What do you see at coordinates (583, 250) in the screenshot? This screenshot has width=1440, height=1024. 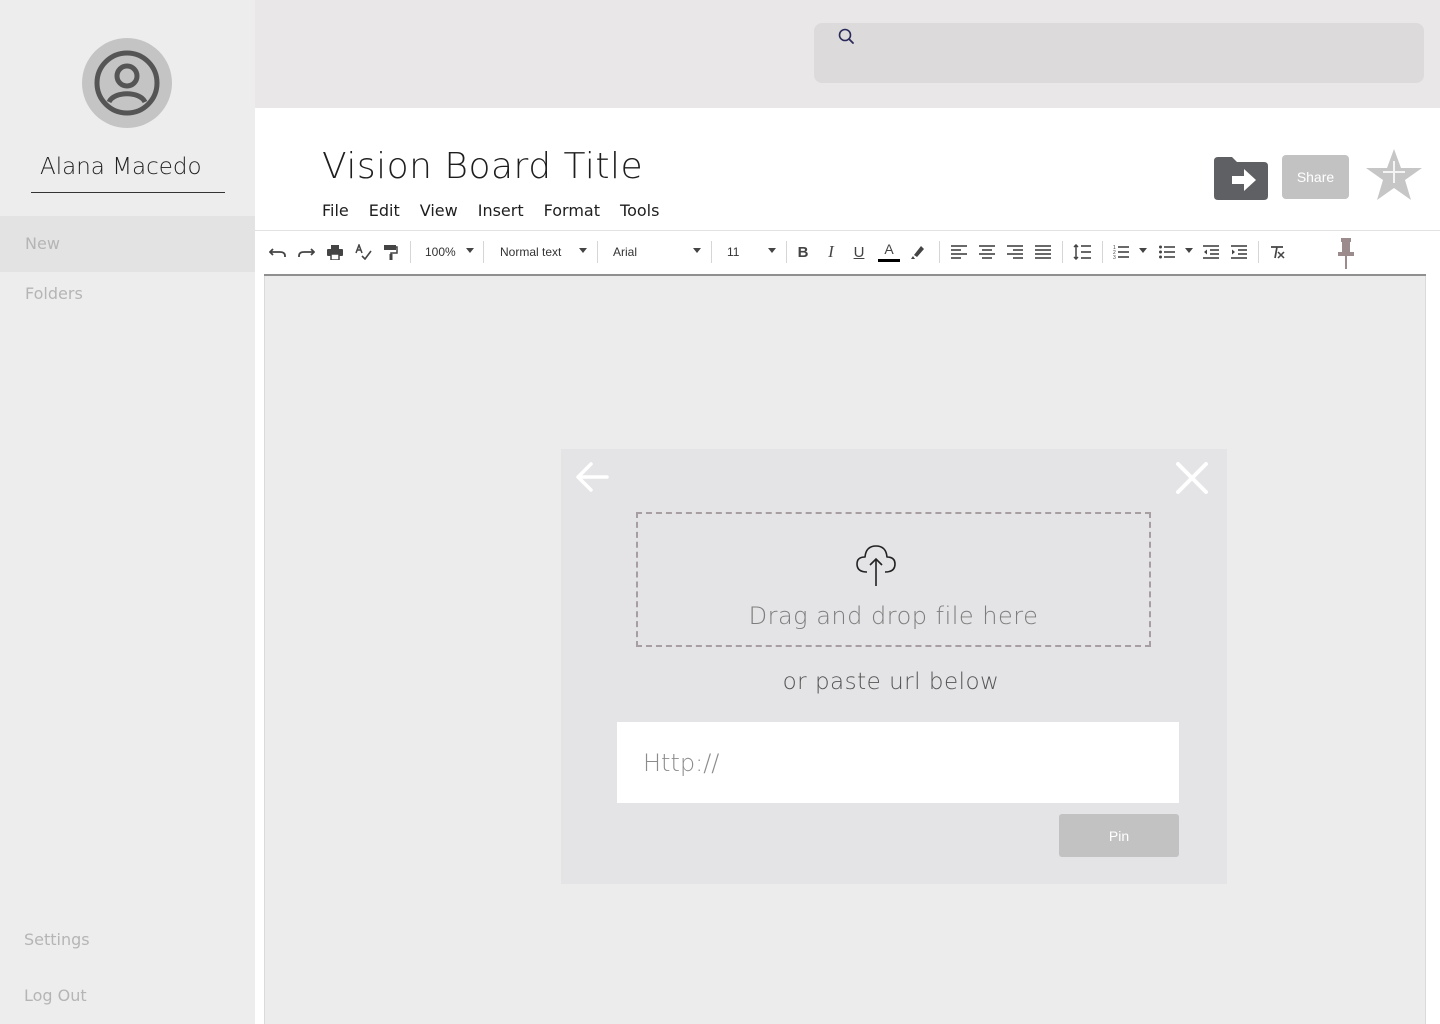 I see `style-caret-icon` at bounding box center [583, 250].